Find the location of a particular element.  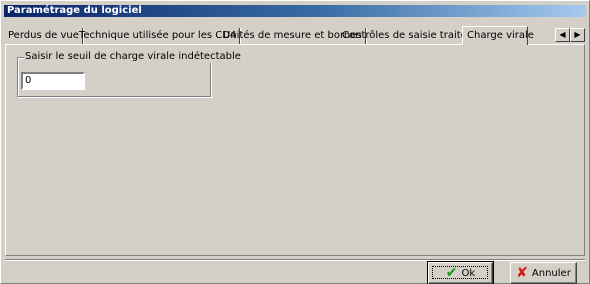

footer-divider is located at coordinates (295, 260).